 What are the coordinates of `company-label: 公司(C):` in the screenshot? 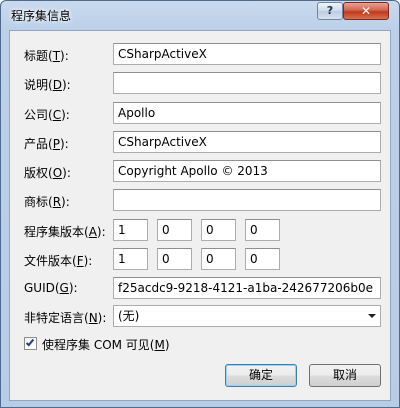 It's located at (47, 115).